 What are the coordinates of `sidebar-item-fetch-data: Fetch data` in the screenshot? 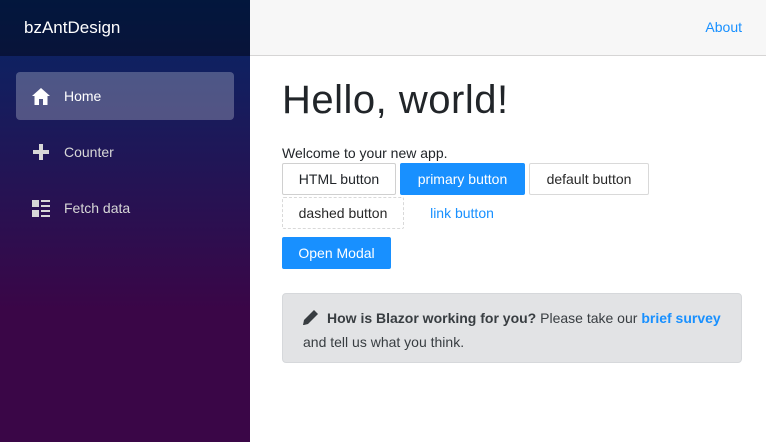 It's located at (125, 208).